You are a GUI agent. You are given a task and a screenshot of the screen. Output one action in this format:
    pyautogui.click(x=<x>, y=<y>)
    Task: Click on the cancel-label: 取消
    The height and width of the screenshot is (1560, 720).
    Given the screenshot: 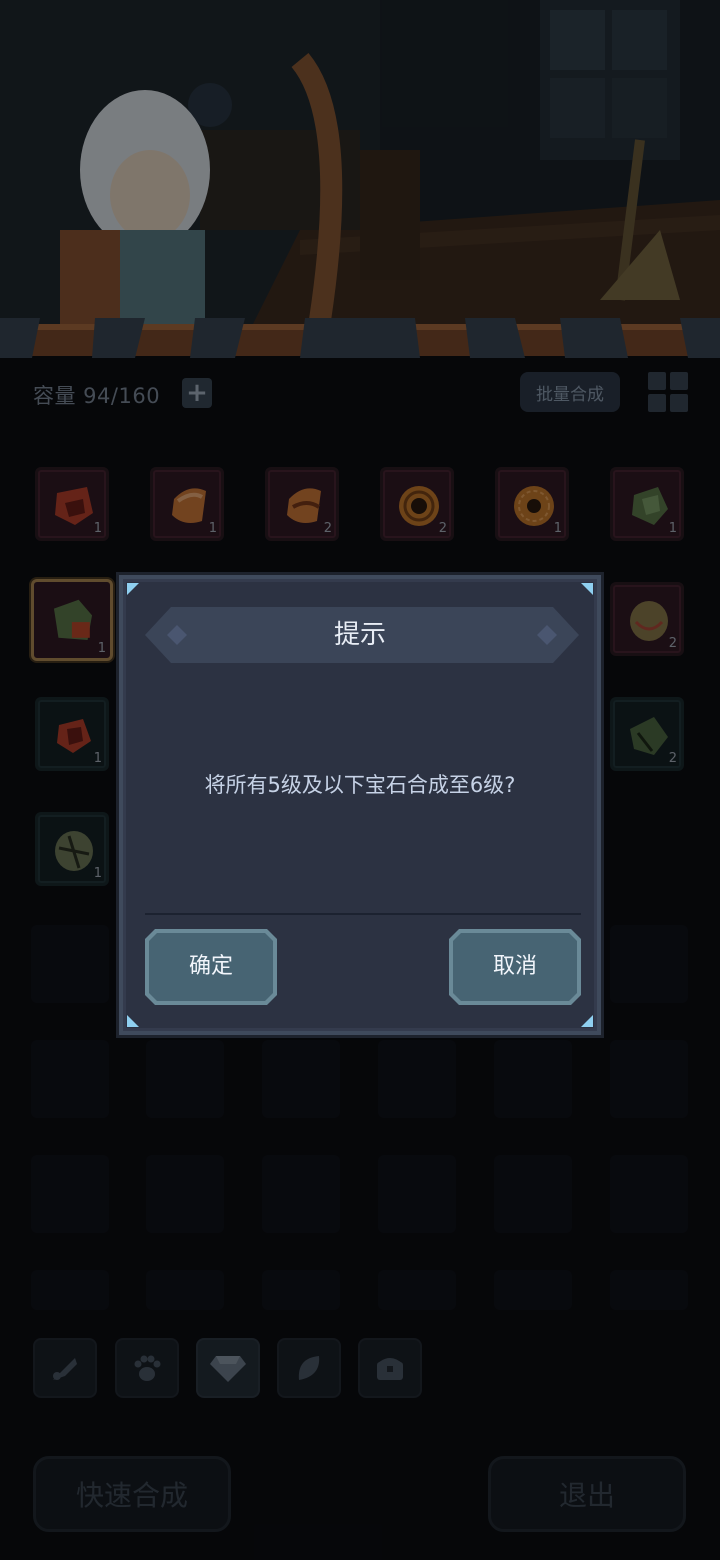 What is the action you would take?
    pyautogui.click(x=514, y=966)
    